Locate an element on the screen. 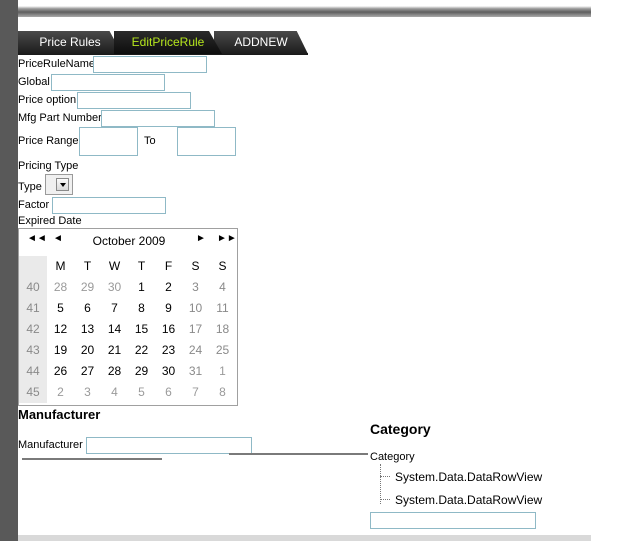  manufacturer-heading: Manufacturer is located at coordinates (59, 414).